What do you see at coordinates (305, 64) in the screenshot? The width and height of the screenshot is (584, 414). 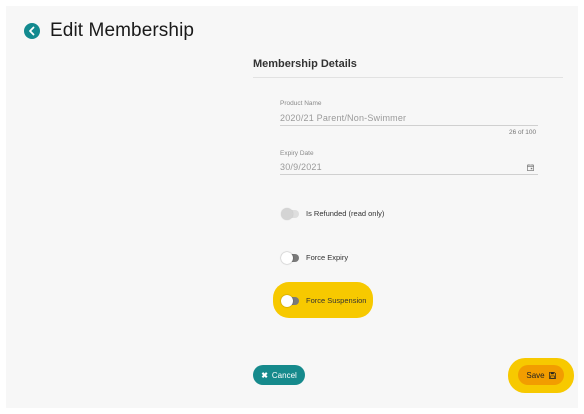 I see `section-title: Membership Details` at bounding box center [305, 64].